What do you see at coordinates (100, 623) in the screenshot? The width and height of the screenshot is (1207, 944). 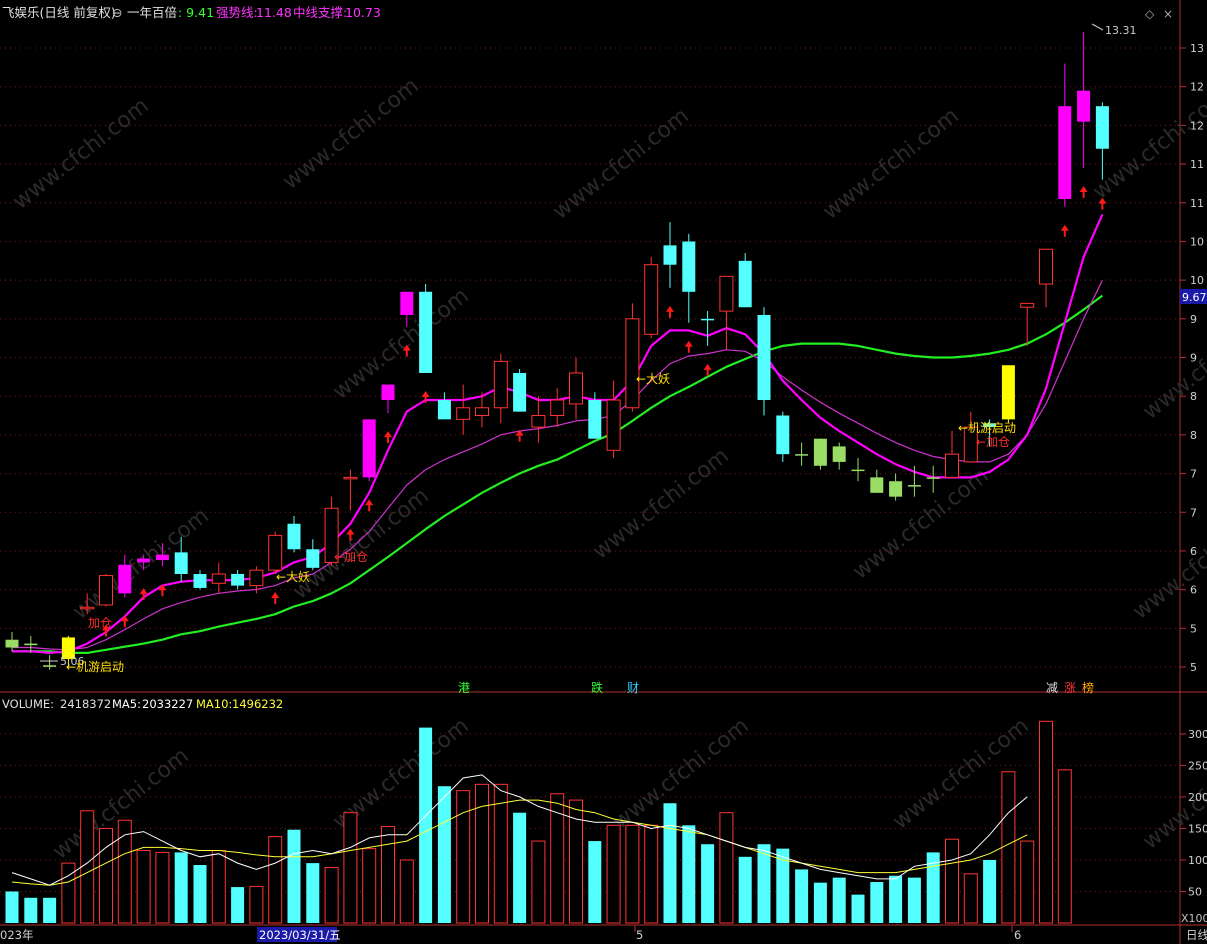 I see `signal-add-position-1: 加仓` at bounding box center [100, 623].